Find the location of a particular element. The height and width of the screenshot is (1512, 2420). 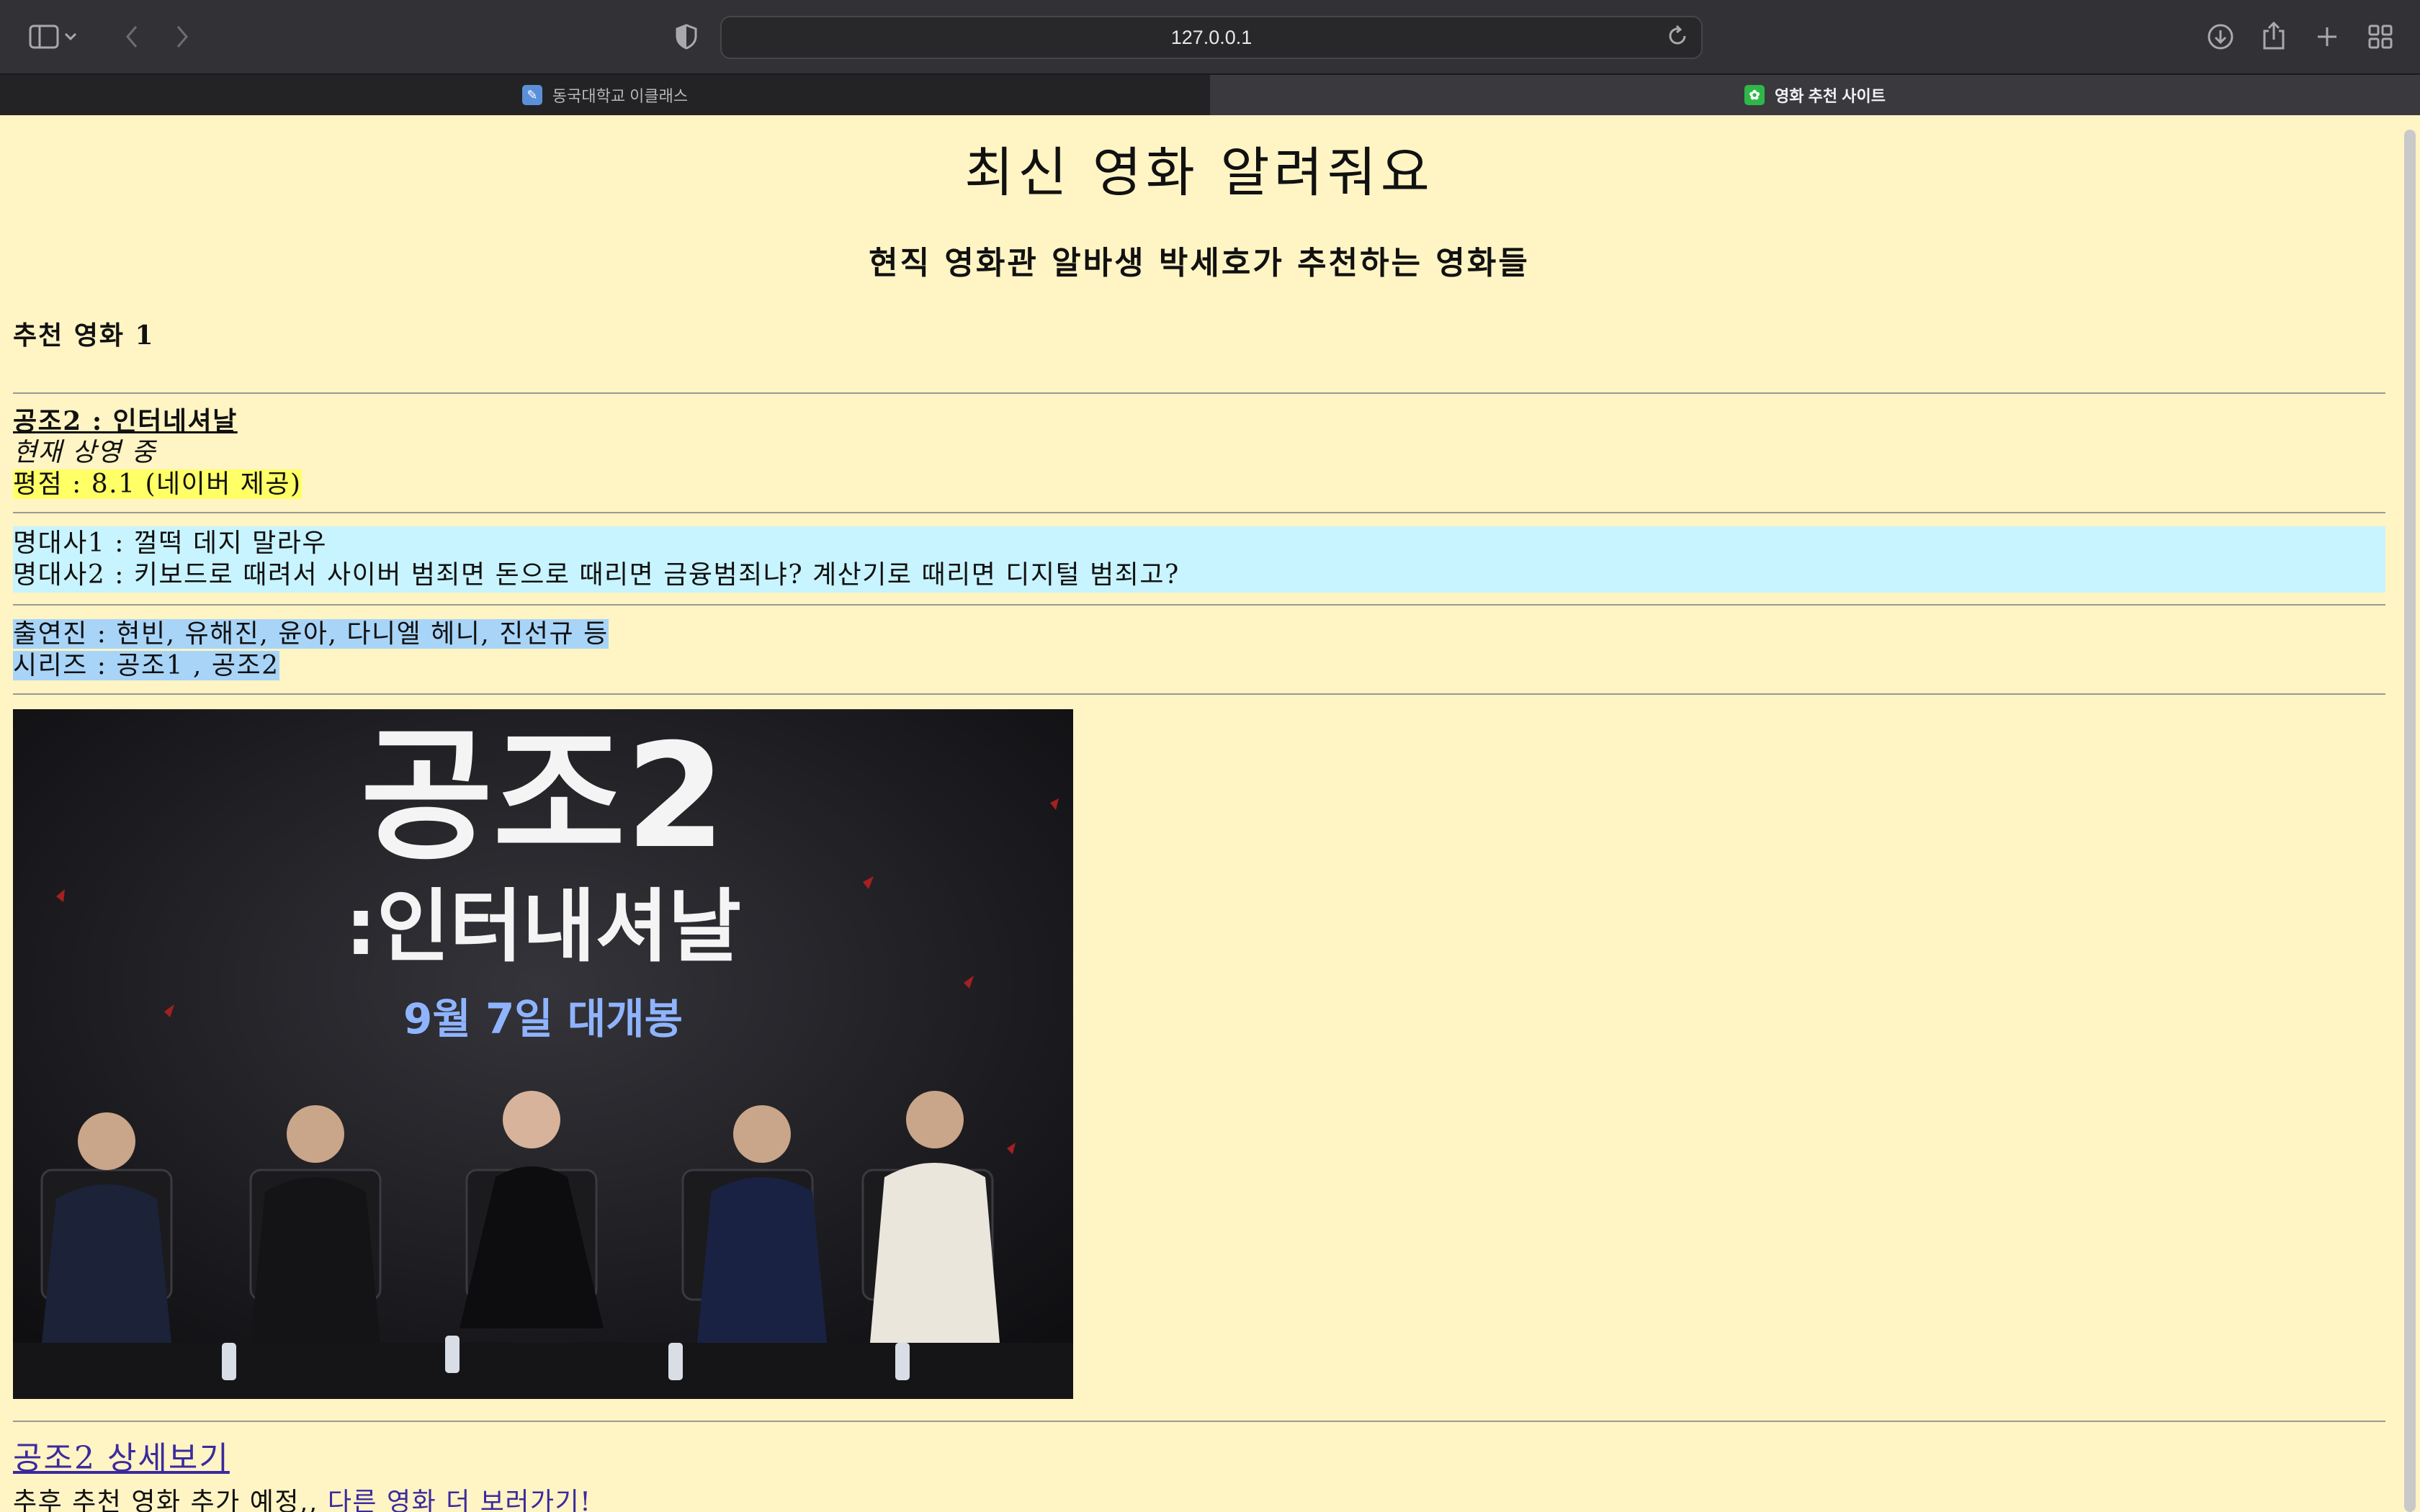

share-icon is located at coordinates (2274, 35).